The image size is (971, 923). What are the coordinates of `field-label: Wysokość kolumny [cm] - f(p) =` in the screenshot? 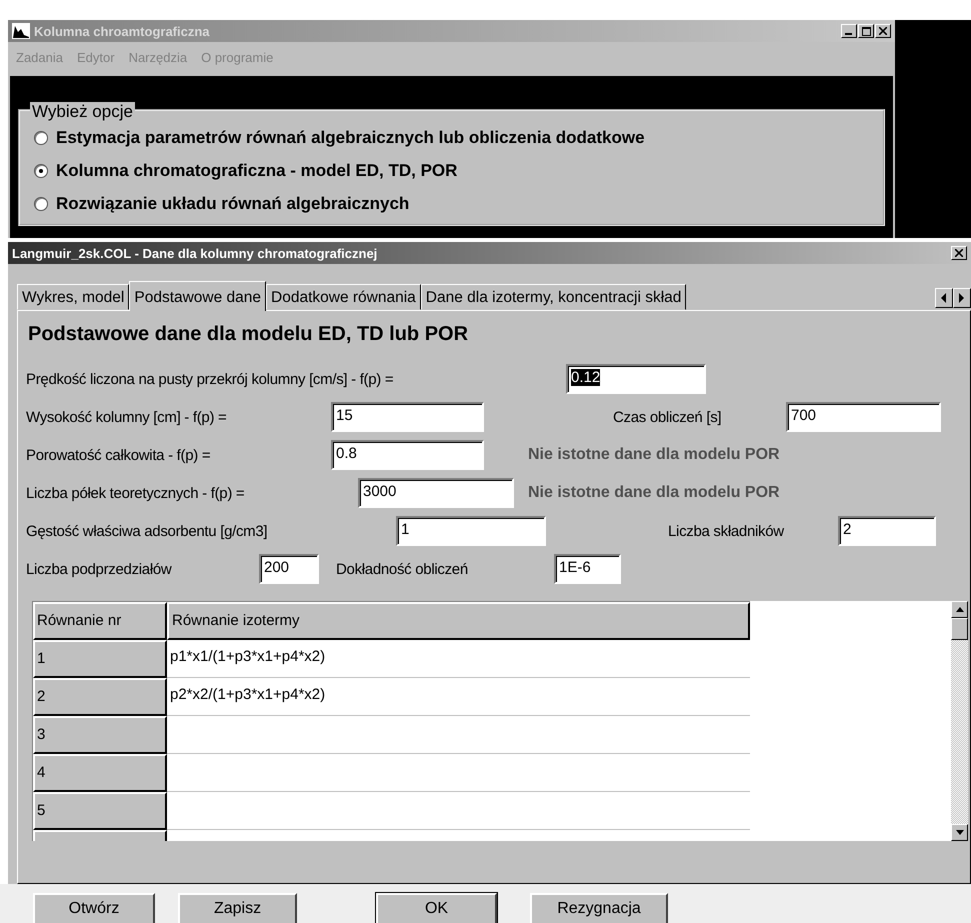 It's located at (127, 417).